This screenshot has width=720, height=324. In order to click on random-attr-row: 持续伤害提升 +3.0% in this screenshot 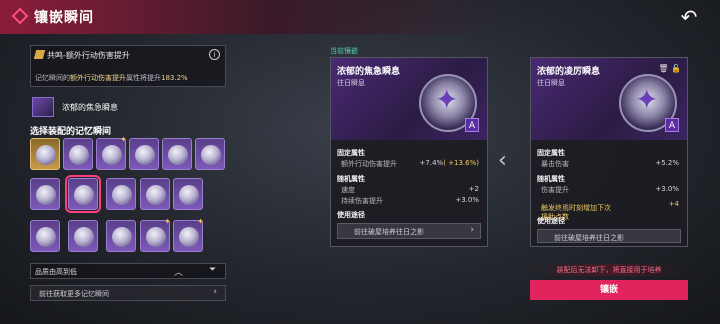, I will do `click(410, 201)`.